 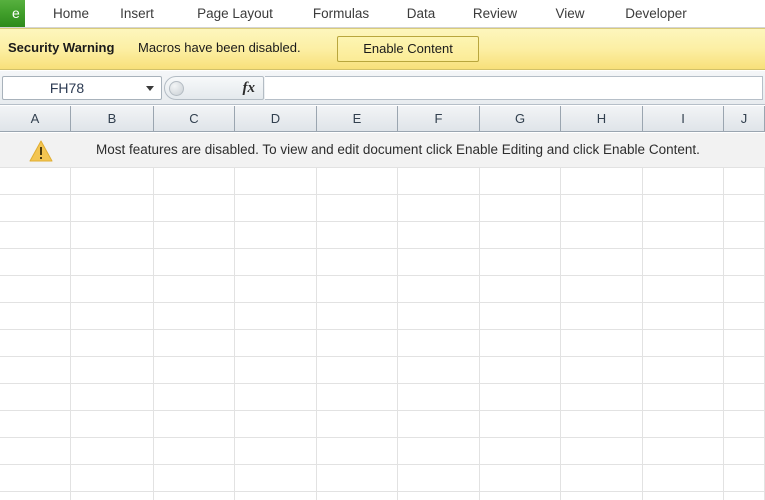 What do you see at coordinates (520, 118) in the screenshot?
I see `column-header-G: G` at bounding box center [520, 118].